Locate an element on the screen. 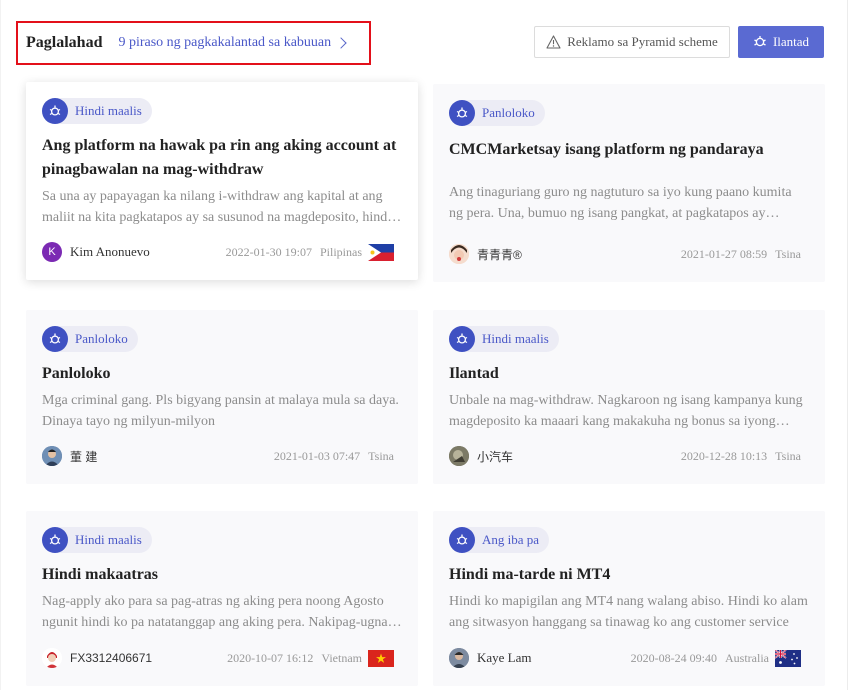 This screenshot has height=690, width=850. avatar: K is located at coordinates (52, 252).